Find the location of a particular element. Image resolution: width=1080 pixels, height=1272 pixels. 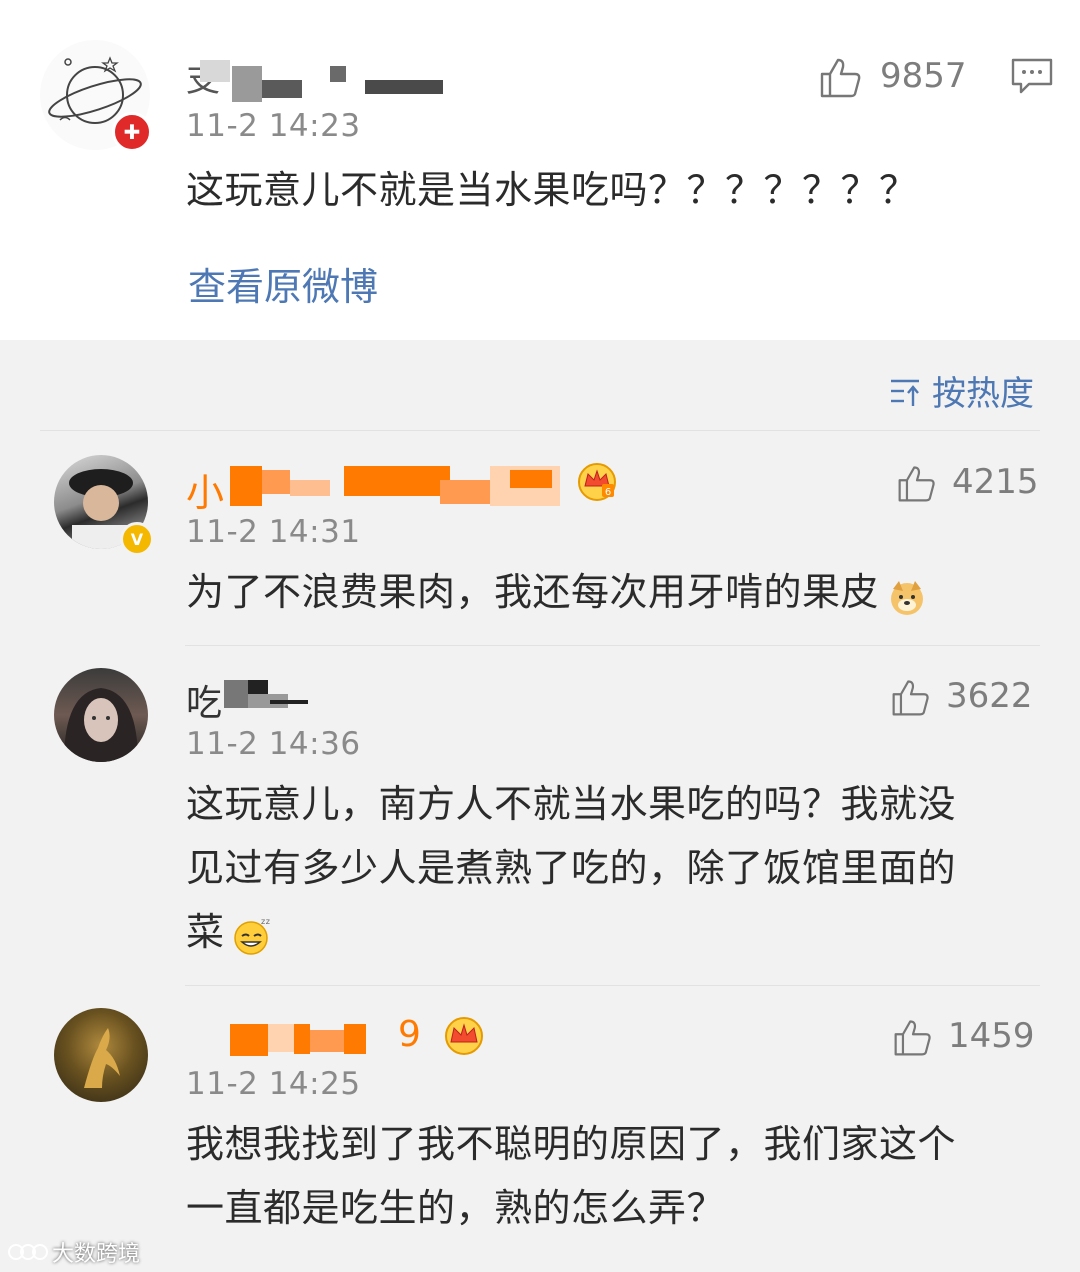

watermark: 大数跨境 is located at coordinates (74, 1252).